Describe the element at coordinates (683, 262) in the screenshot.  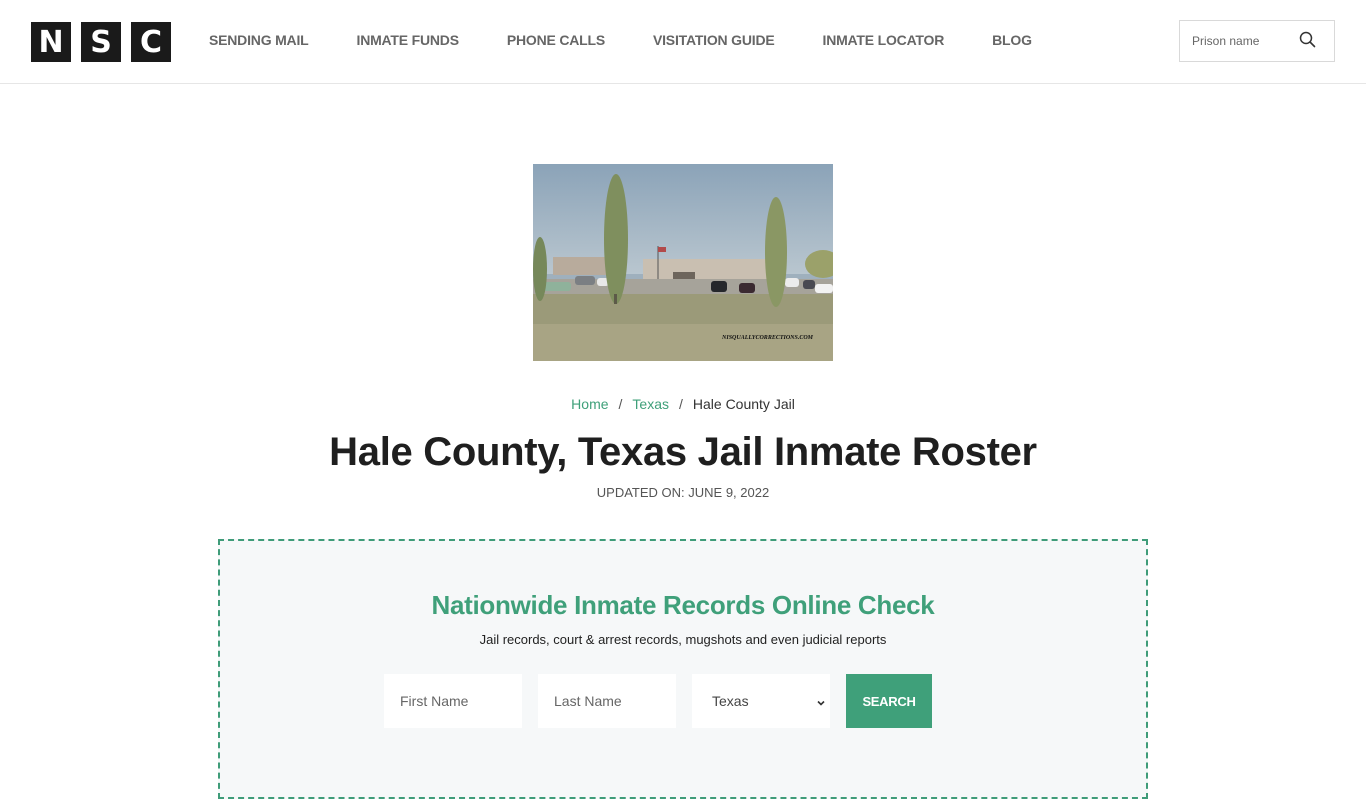
I see `jail-photo: NISQUALLYCORRECTIONS.COM` at that location.